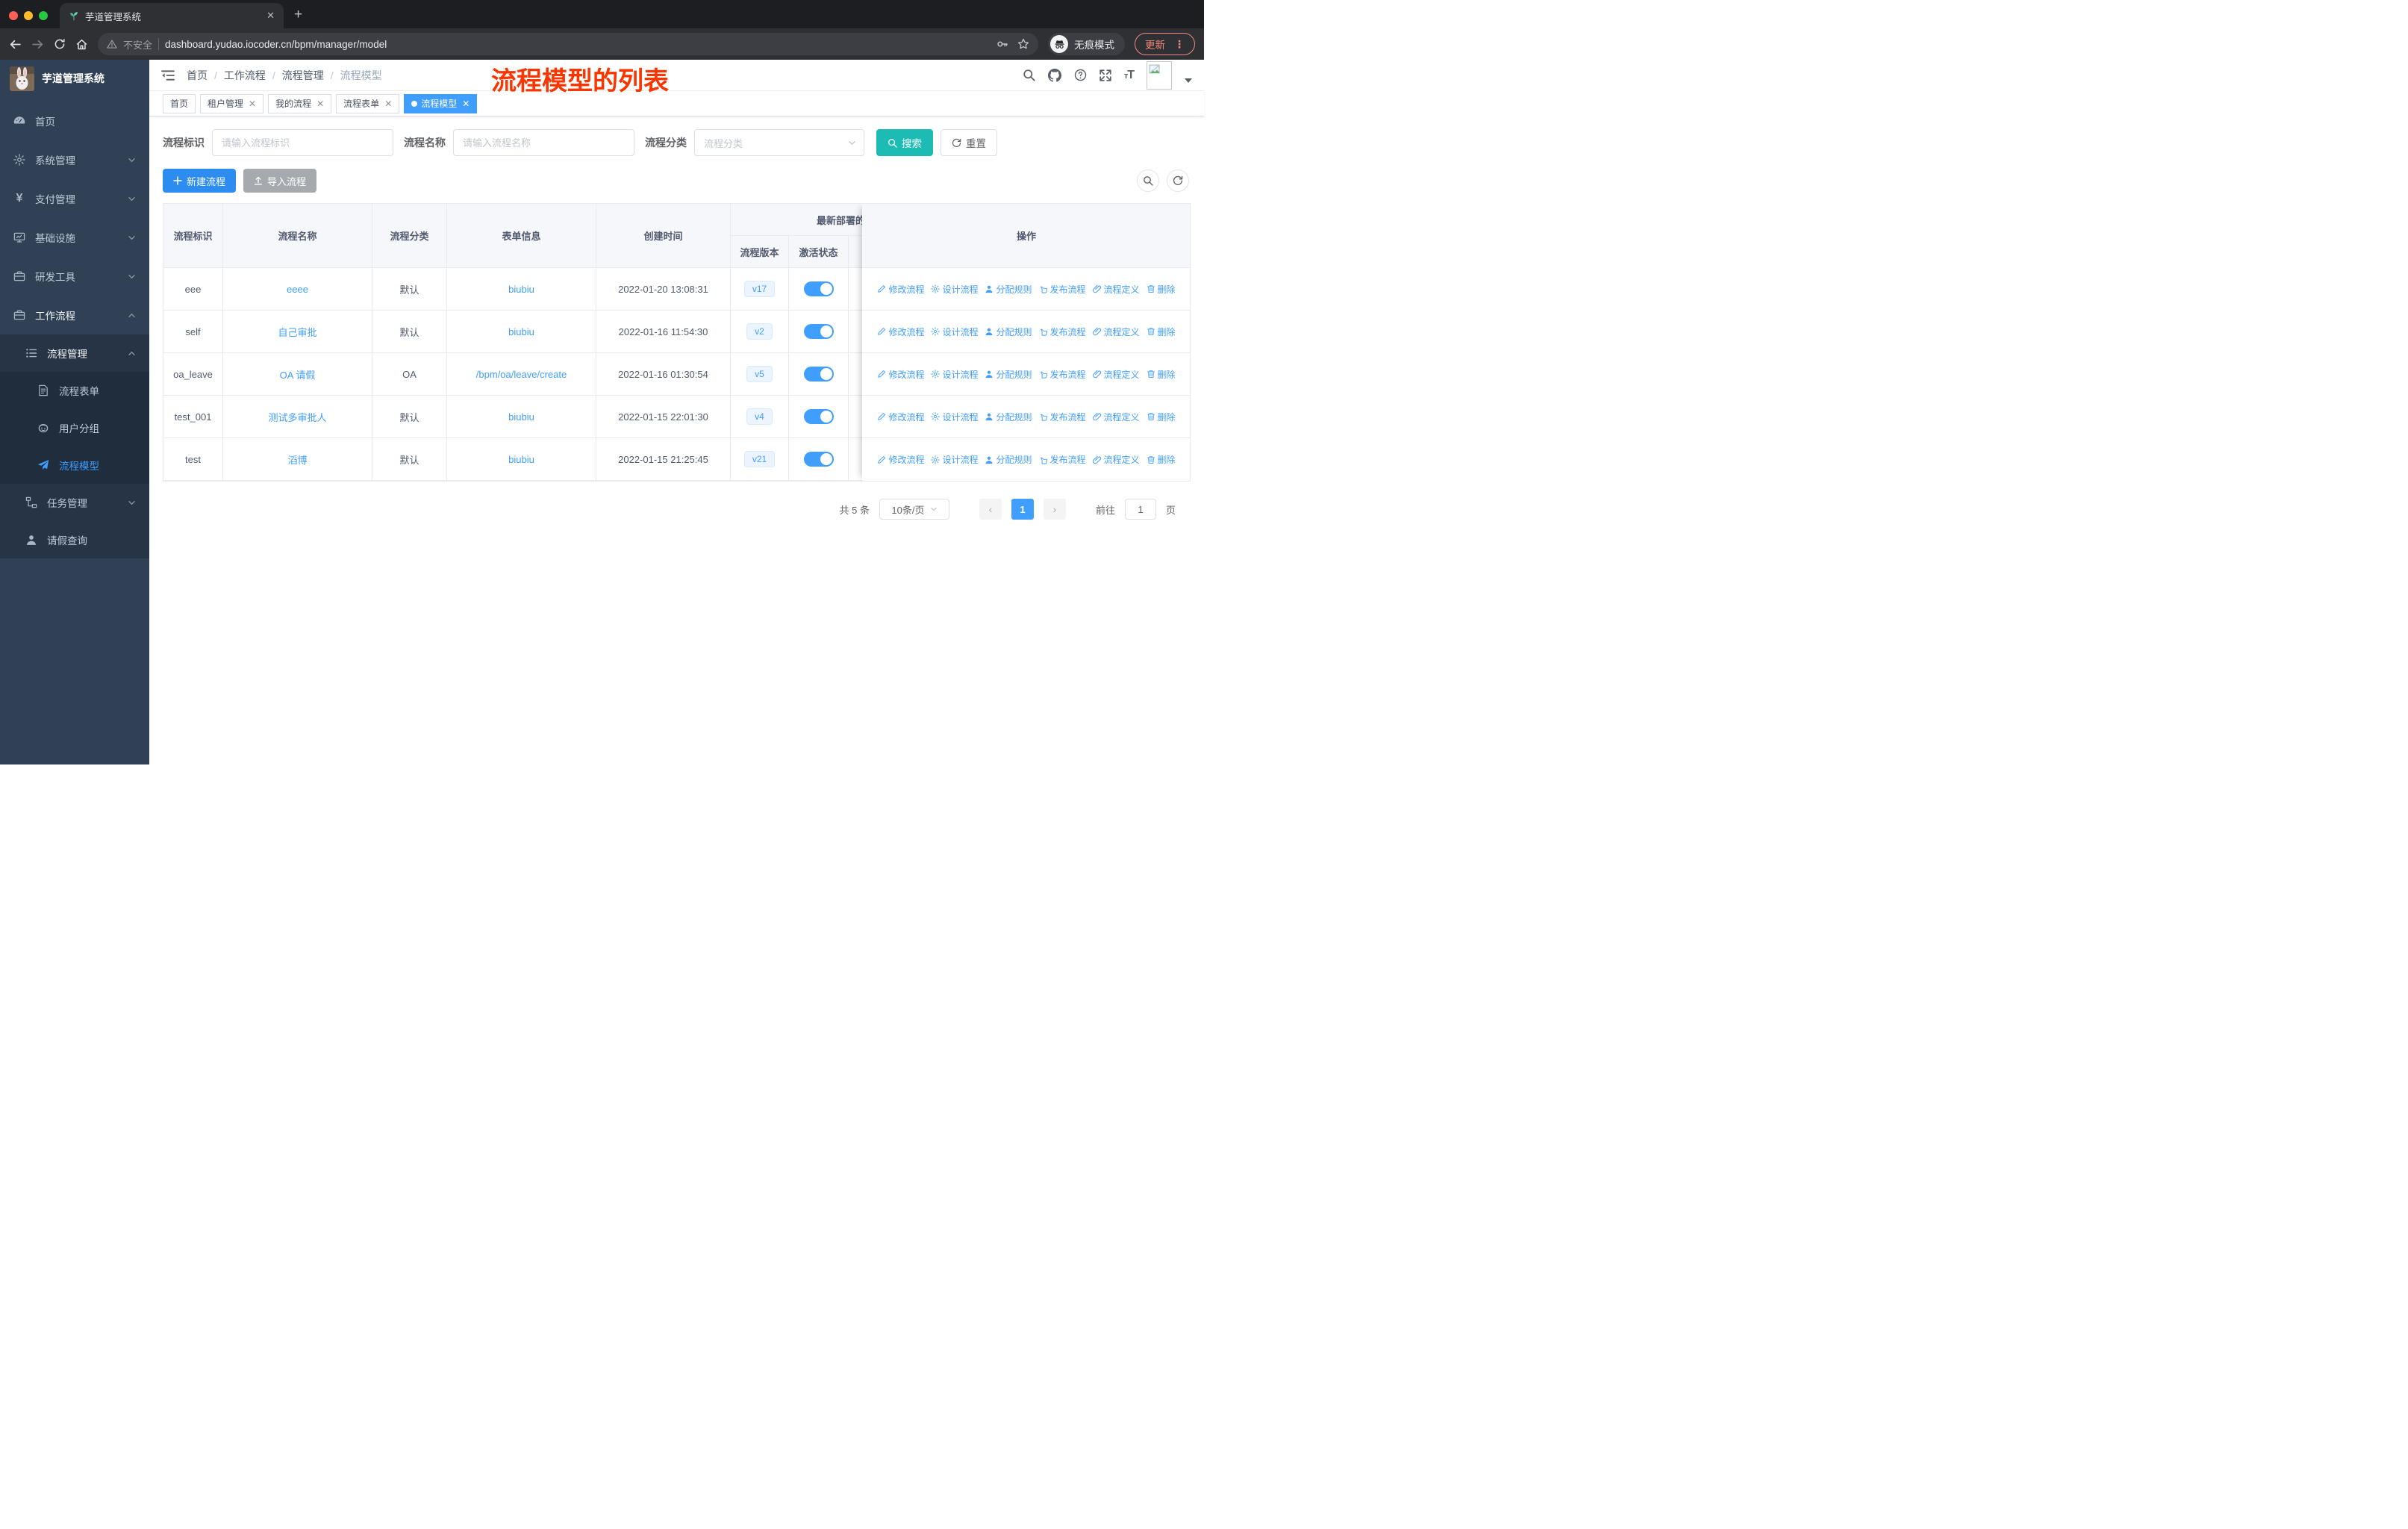 The width and height of the screenshot is (2408, 1529). Describe the element at coordinates (1188, 81) in the screenshot. I see `avatar-caret-icon` at that location.